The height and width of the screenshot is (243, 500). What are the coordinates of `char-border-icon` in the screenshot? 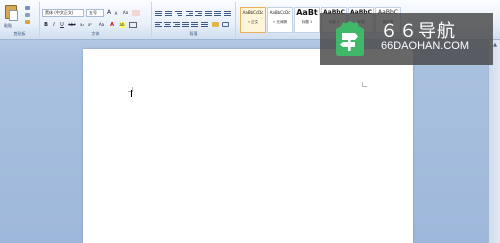 It's located at (133, 25).